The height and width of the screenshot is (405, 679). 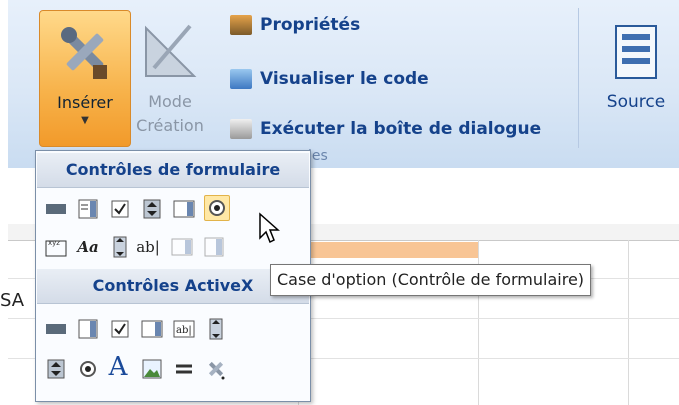 I want to click on source-label: Source, so click(x=636, y=102).